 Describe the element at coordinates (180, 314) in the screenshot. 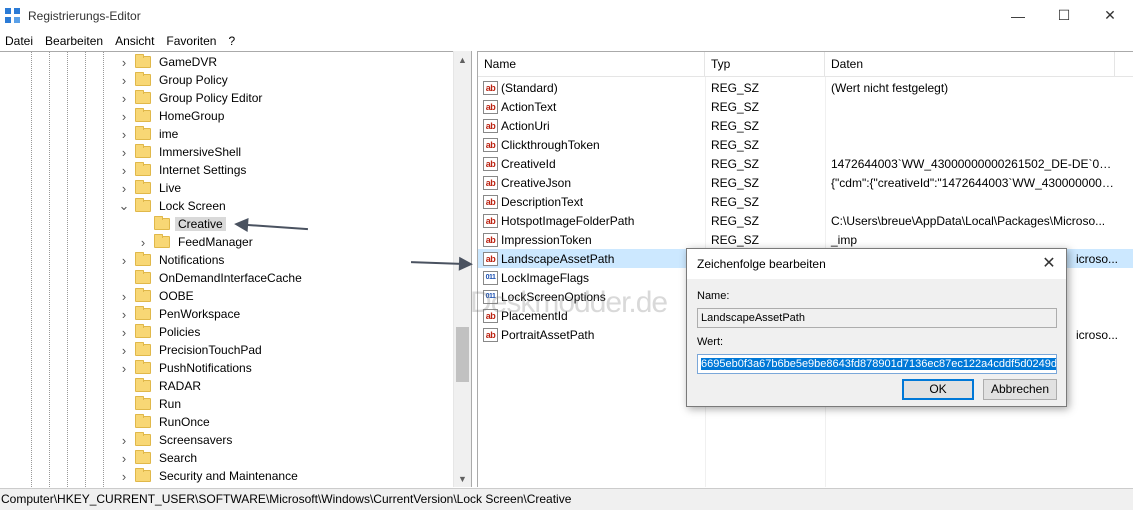

I see `tree-item: › PenWorkspace` at that location.